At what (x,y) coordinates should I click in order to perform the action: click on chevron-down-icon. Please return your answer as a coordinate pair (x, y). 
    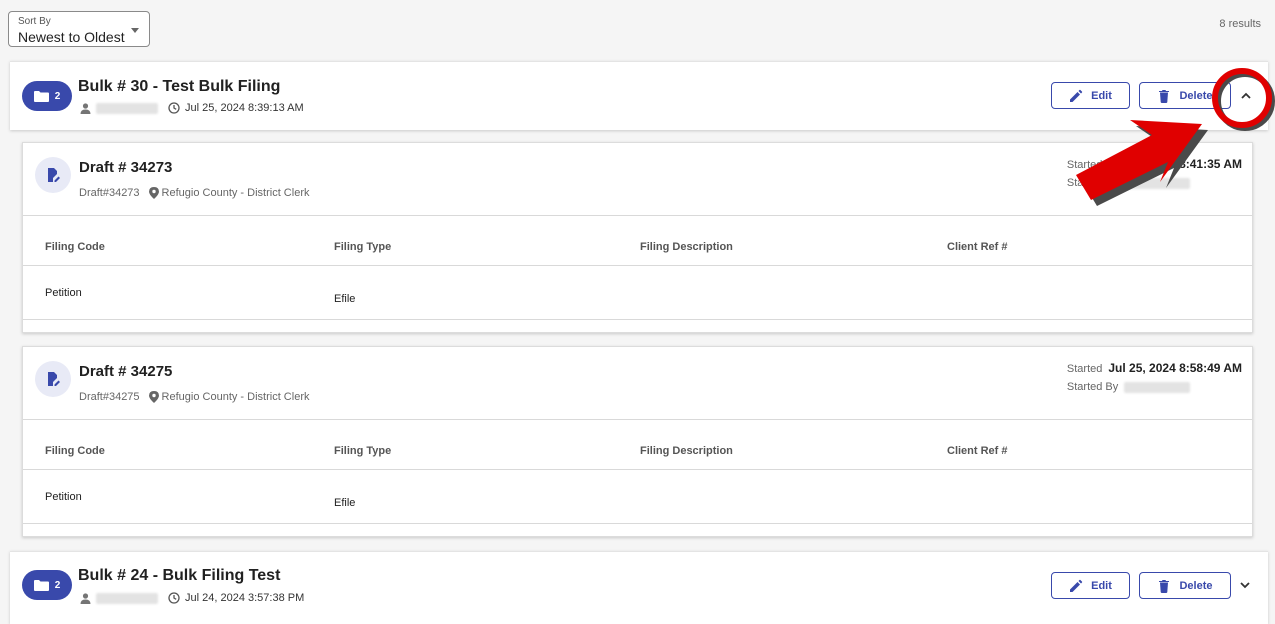
    Looking at the image, I should click on (1245, 585).